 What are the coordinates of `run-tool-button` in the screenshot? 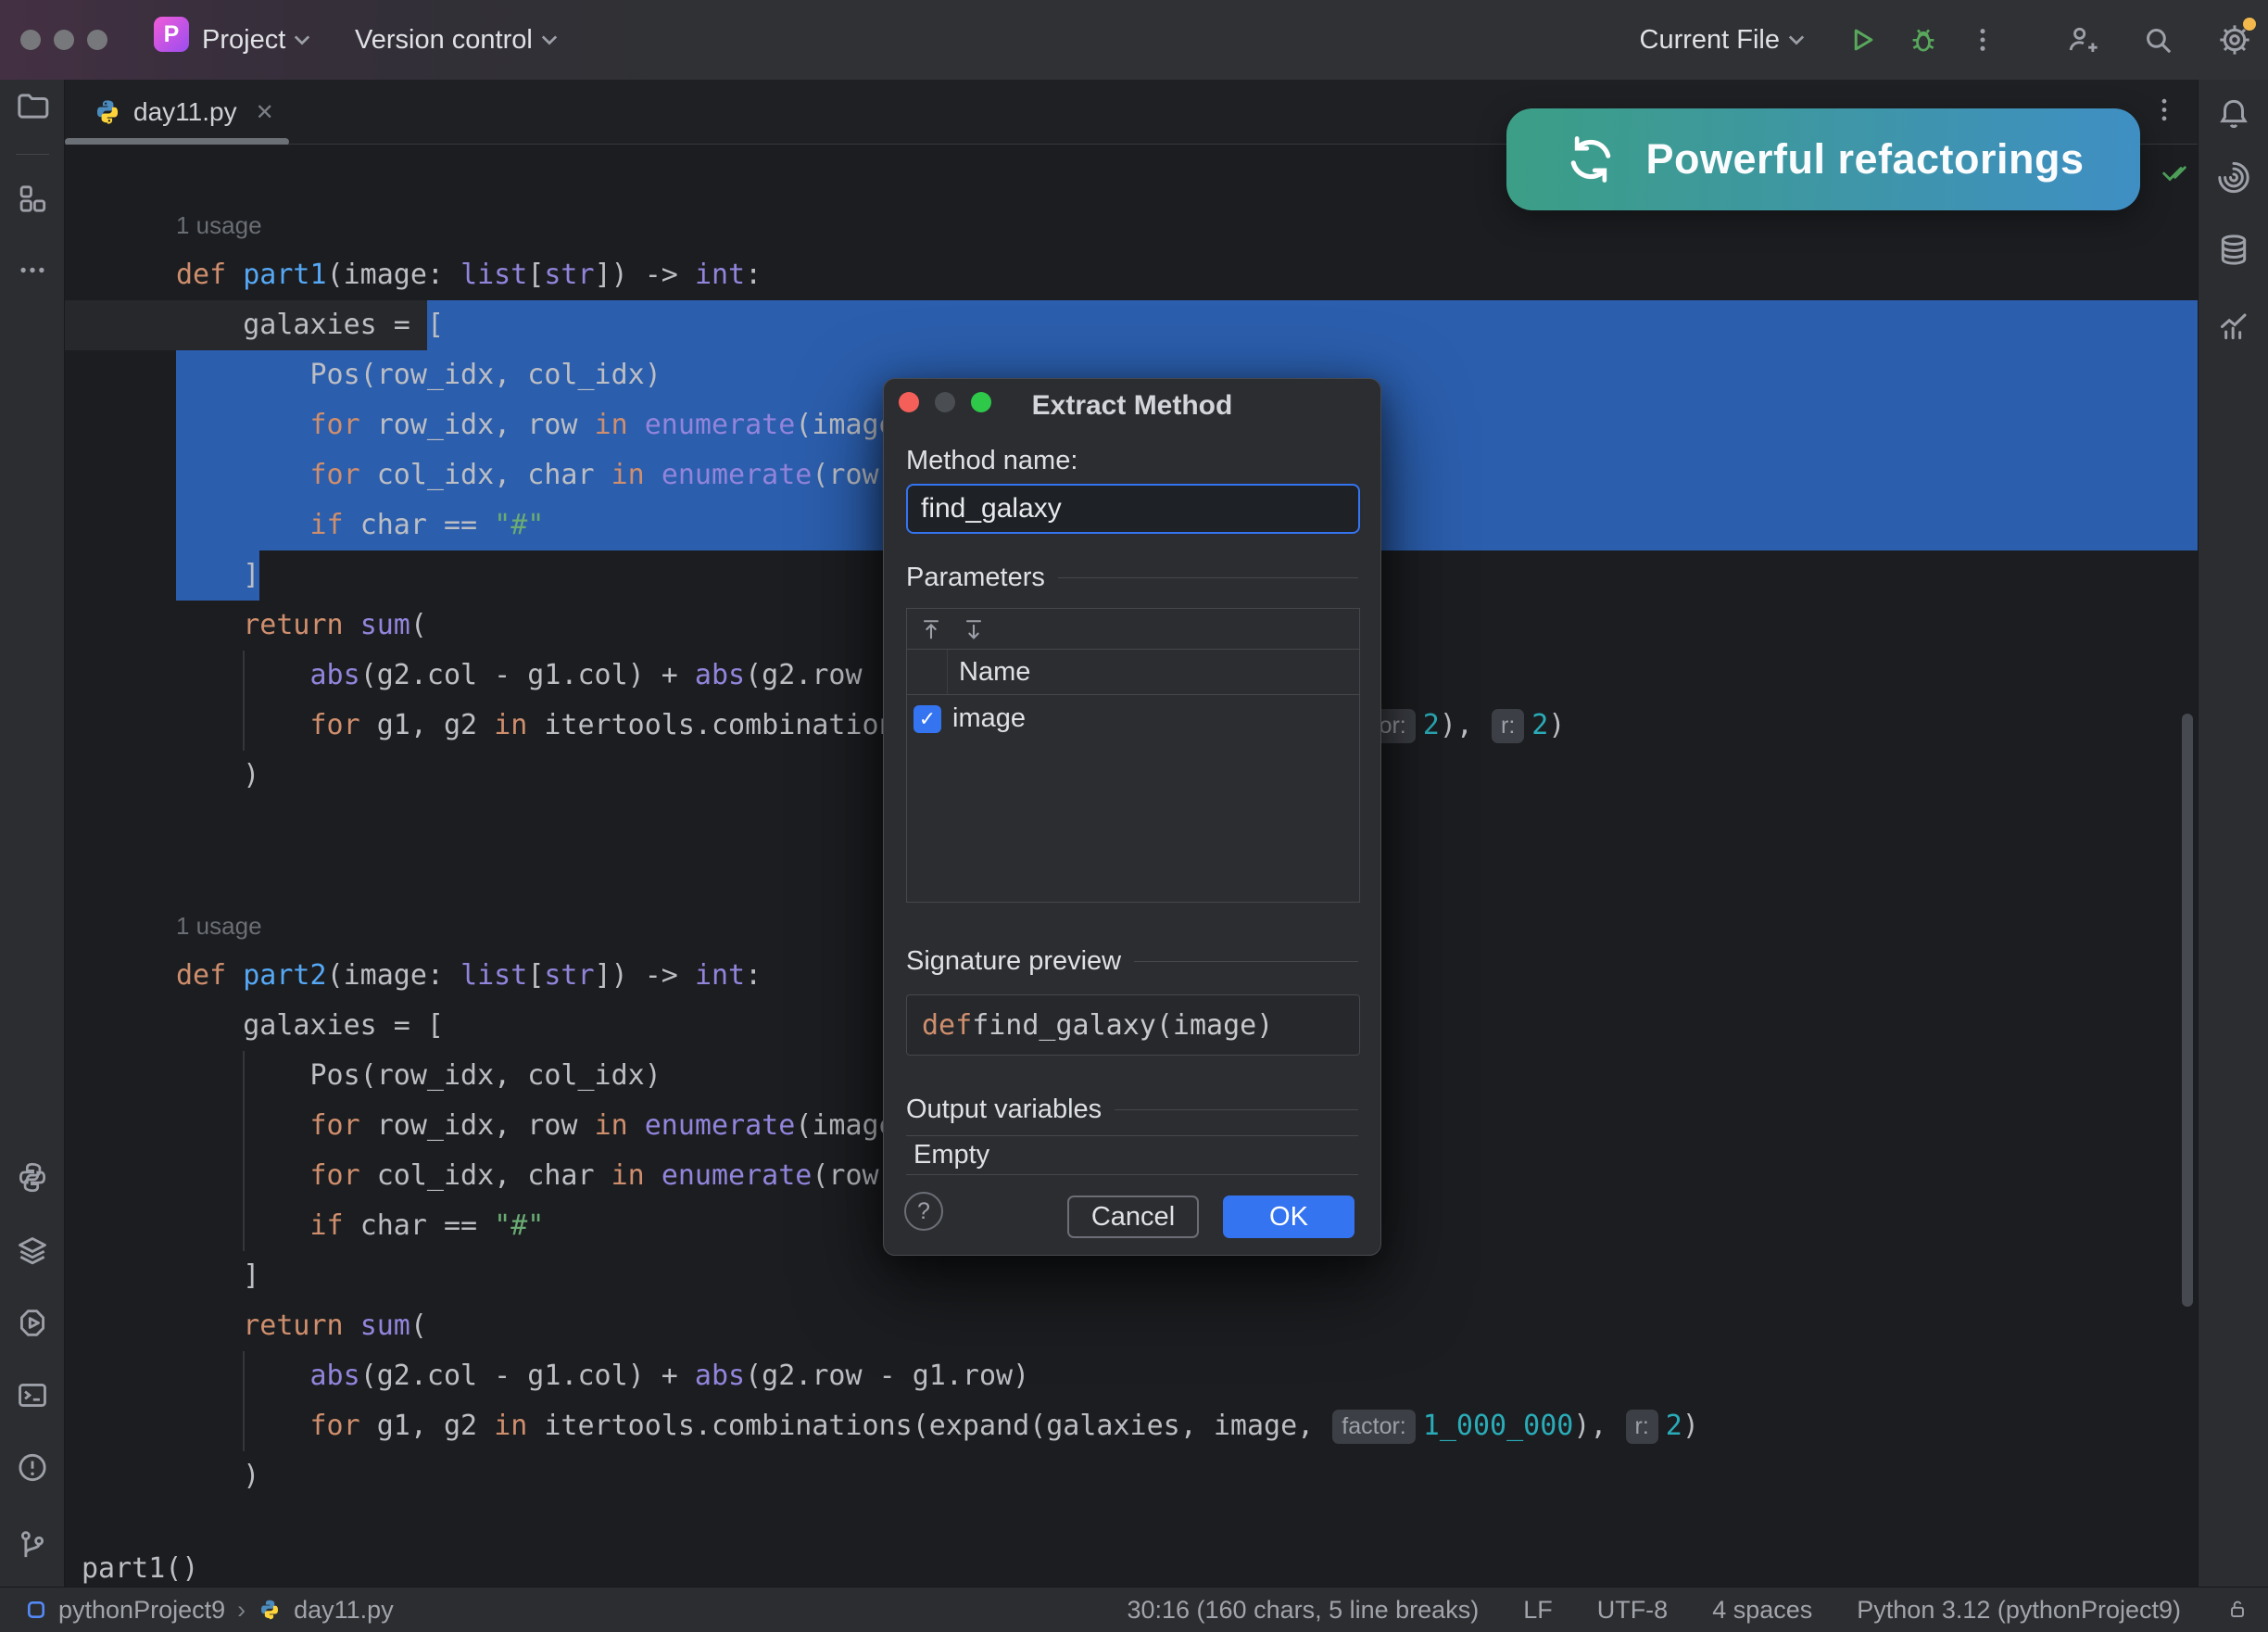 It's located at (32, 1326).